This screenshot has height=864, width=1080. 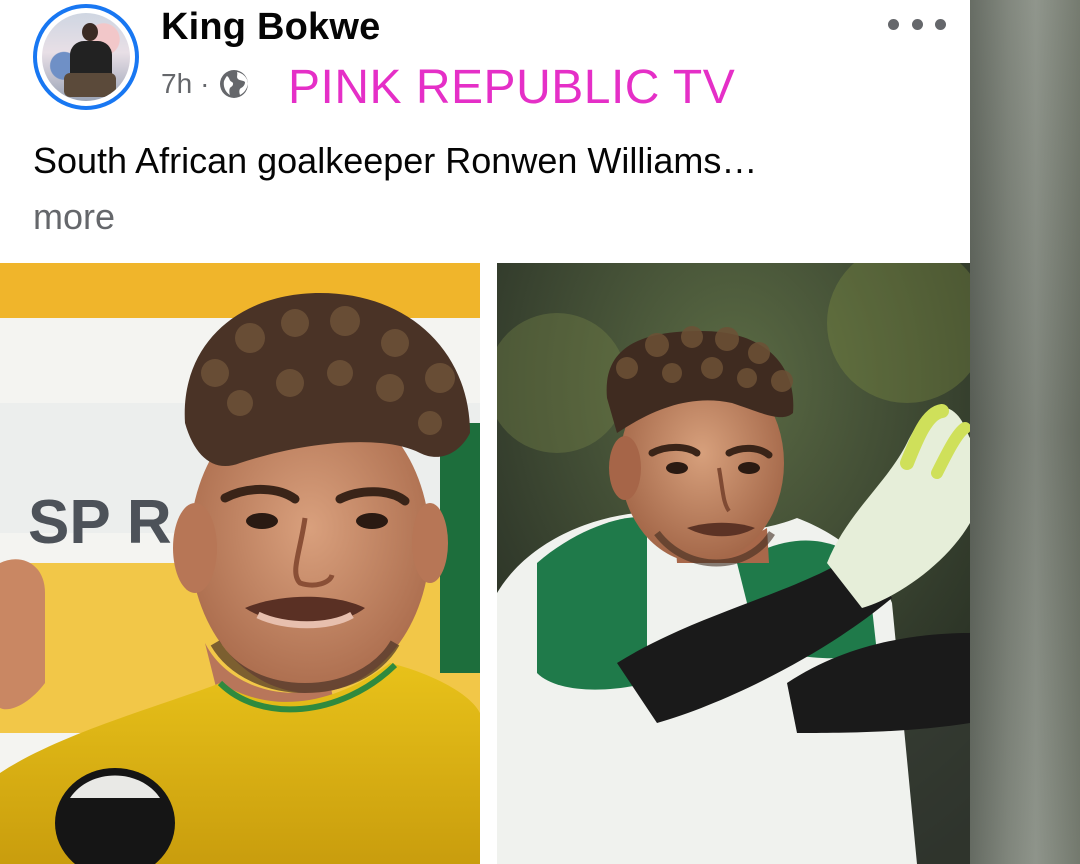 I want to click on author-name: King Bokwe, so click(x=270, y=27).